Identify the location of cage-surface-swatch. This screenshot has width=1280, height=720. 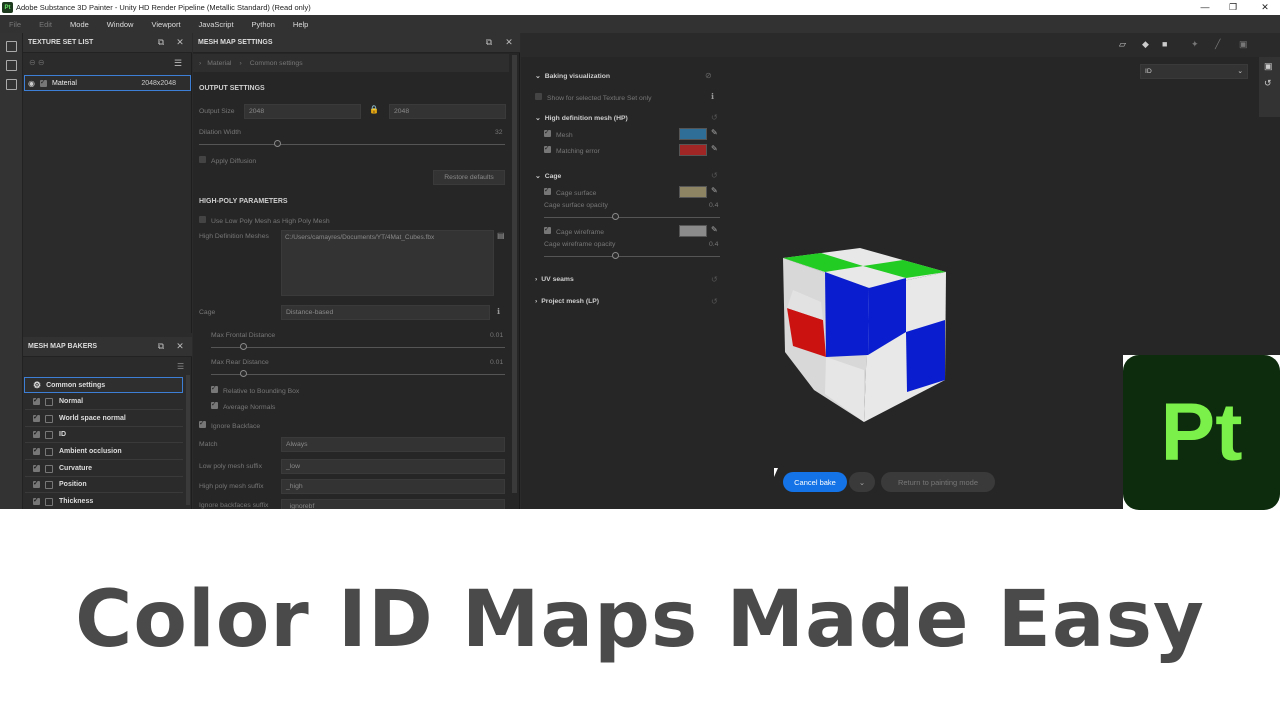
(693, 192).